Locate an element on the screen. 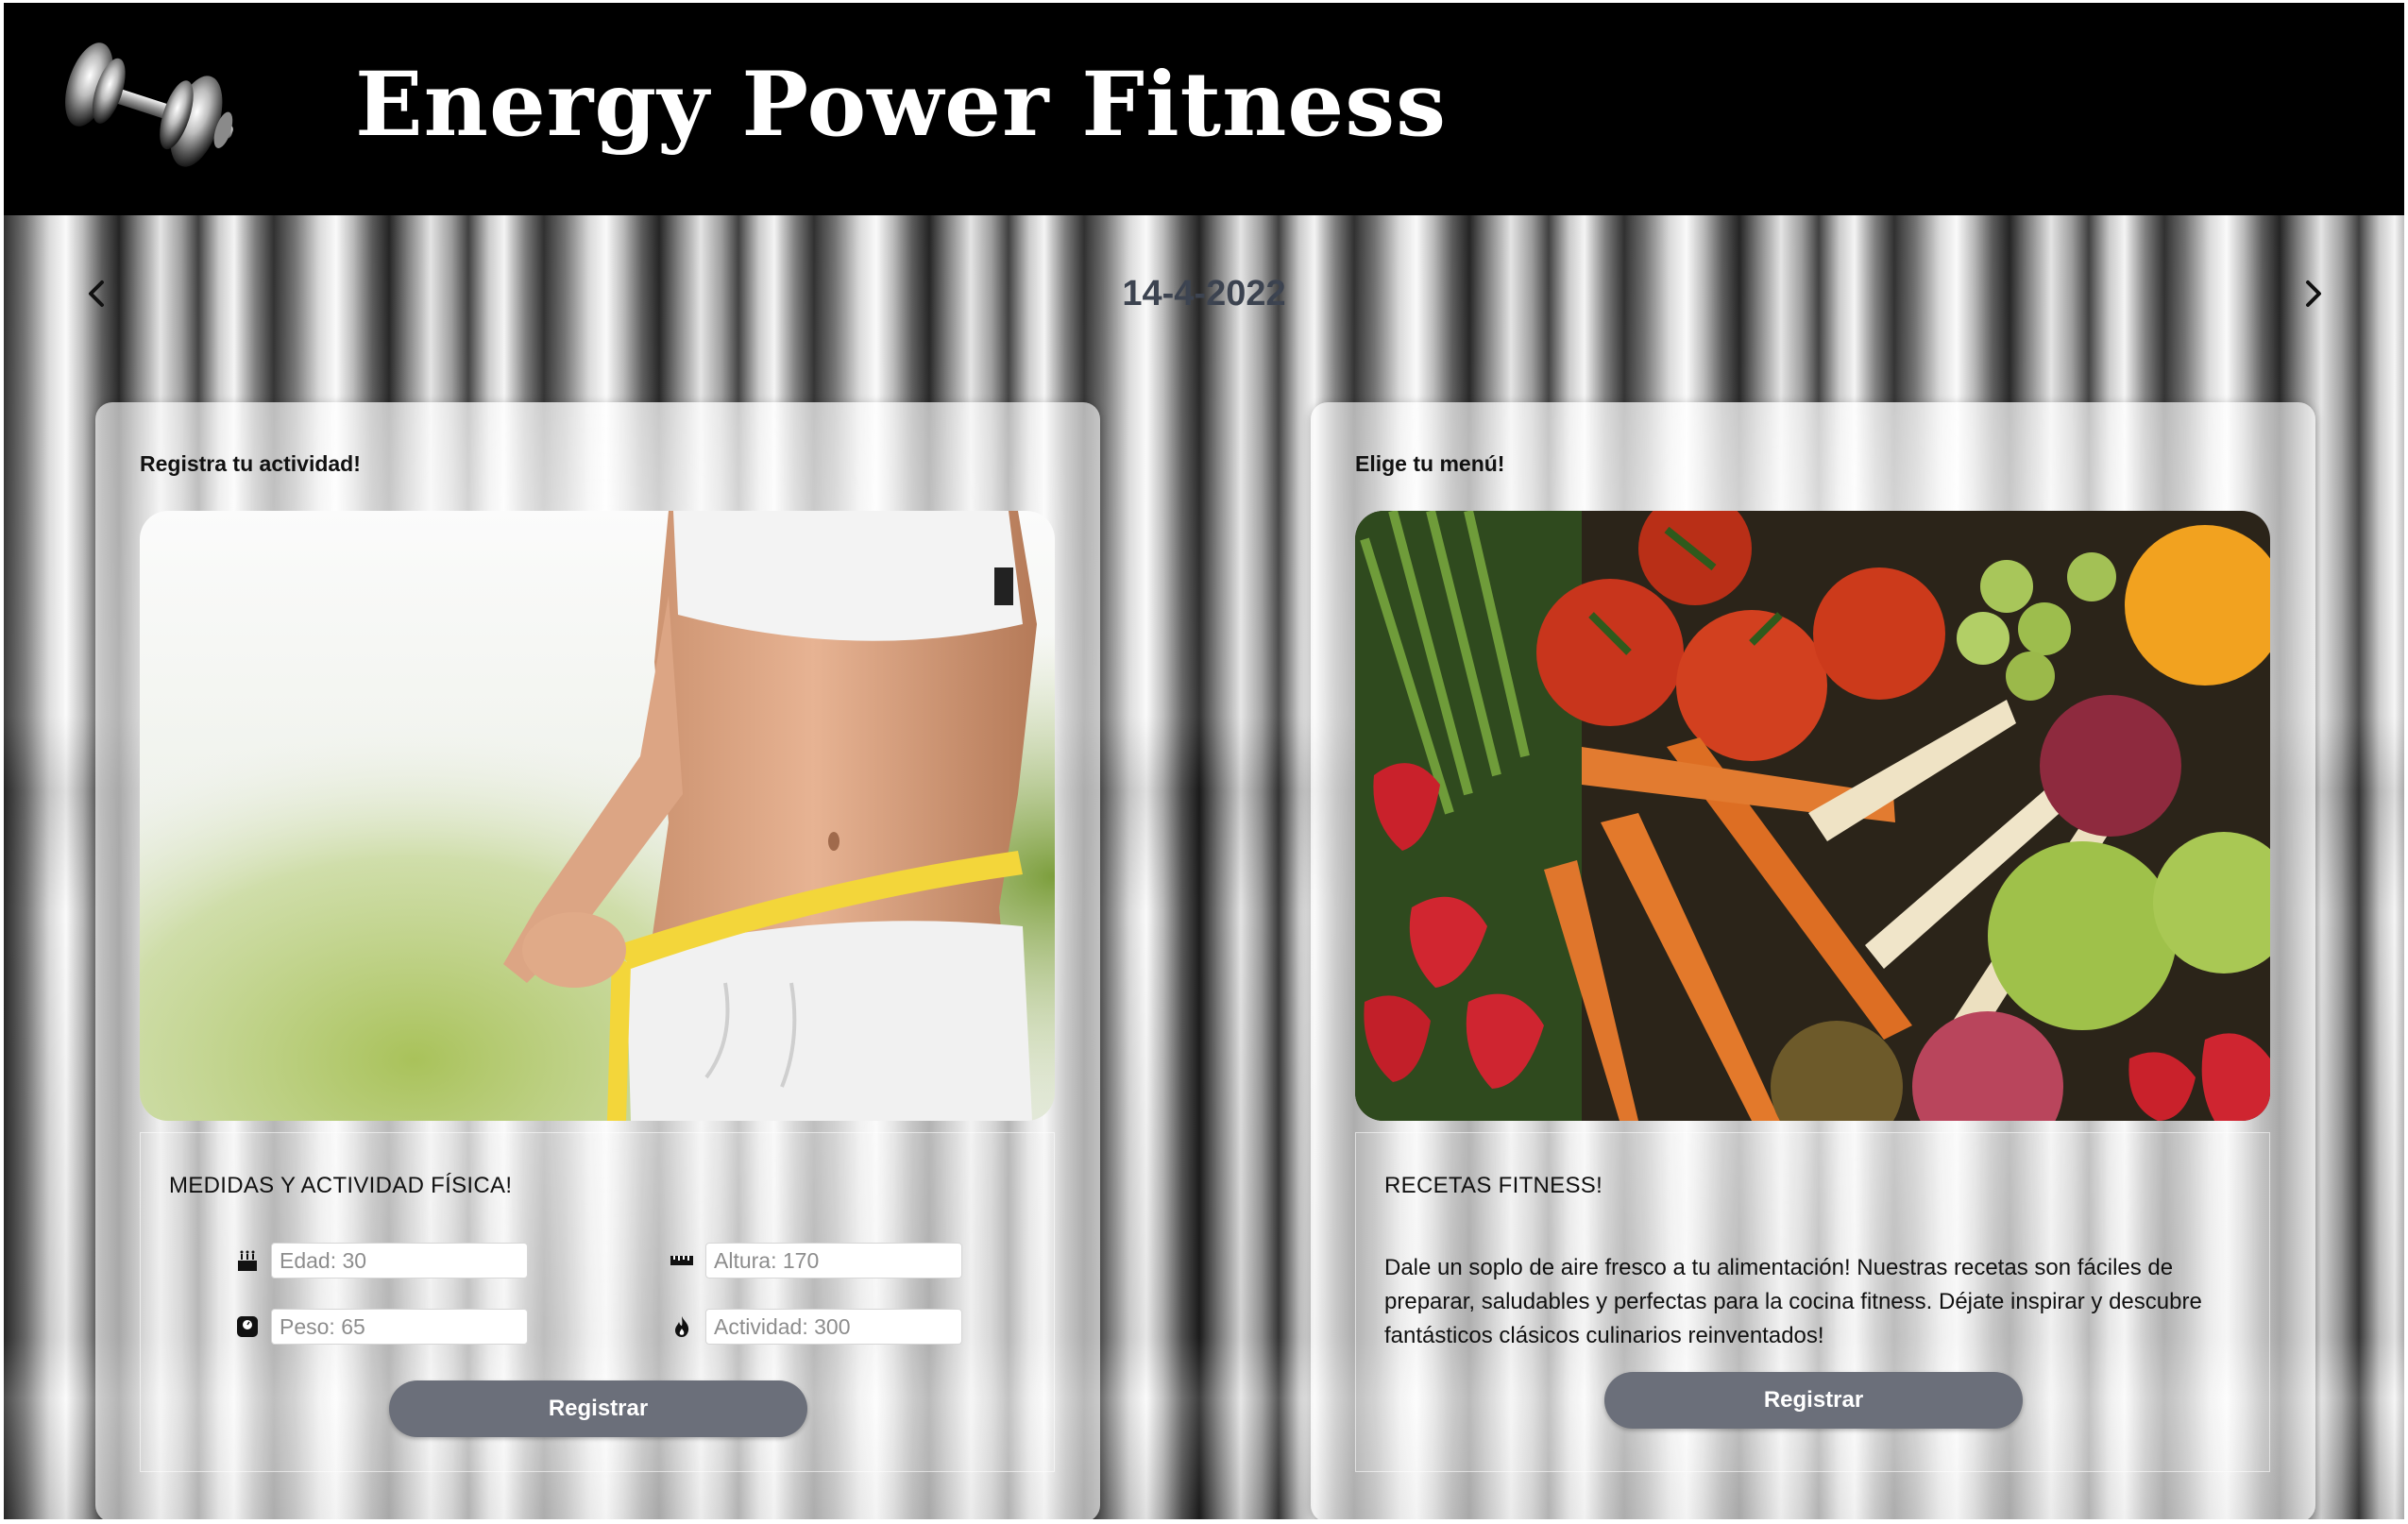 The width and height of the screenshot is (2408, 1524). age-input is located at coordinates (399, 1260).